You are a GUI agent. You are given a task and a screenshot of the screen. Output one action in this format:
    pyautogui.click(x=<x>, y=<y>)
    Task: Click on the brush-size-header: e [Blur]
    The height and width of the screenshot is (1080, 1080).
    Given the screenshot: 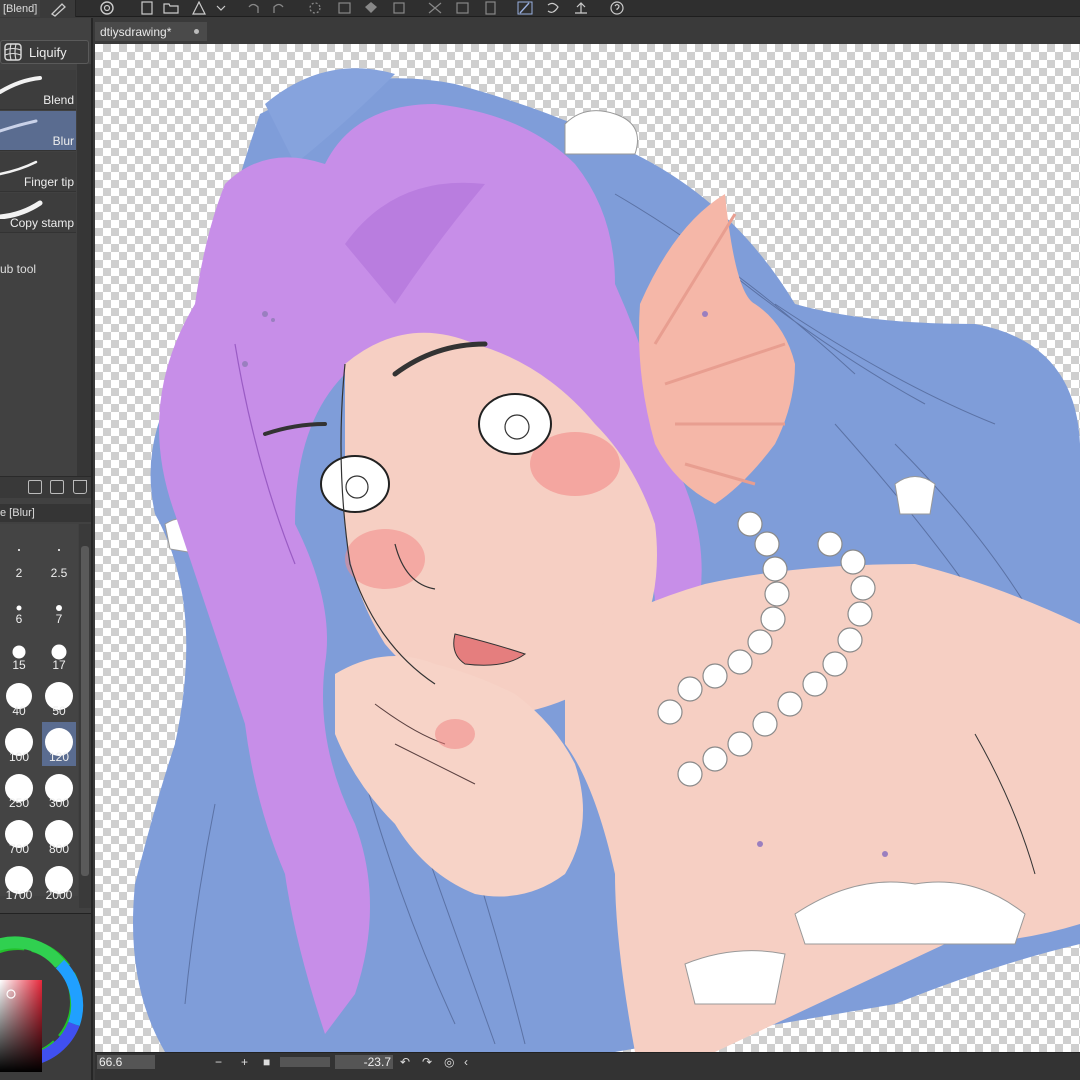 What is the action you would take?
    pyautogui.click(x=45, y=513)
    